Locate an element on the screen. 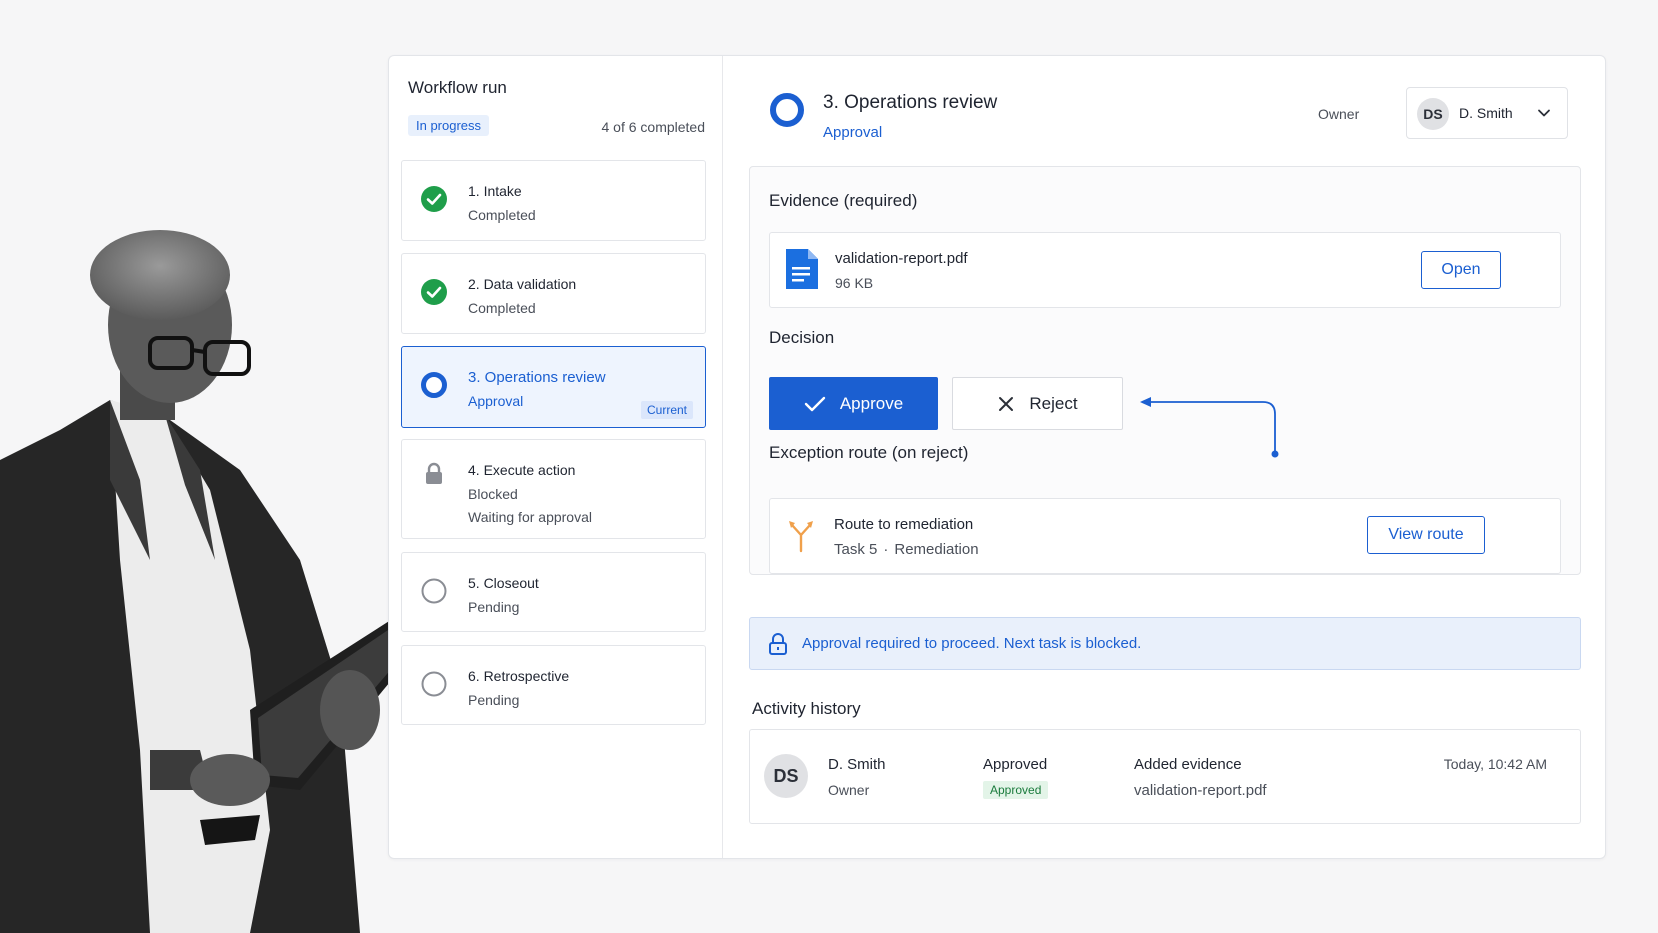 The height and width of the screenshot is (933, 1658). step-status: Approval is located at coordinates (496, 401).